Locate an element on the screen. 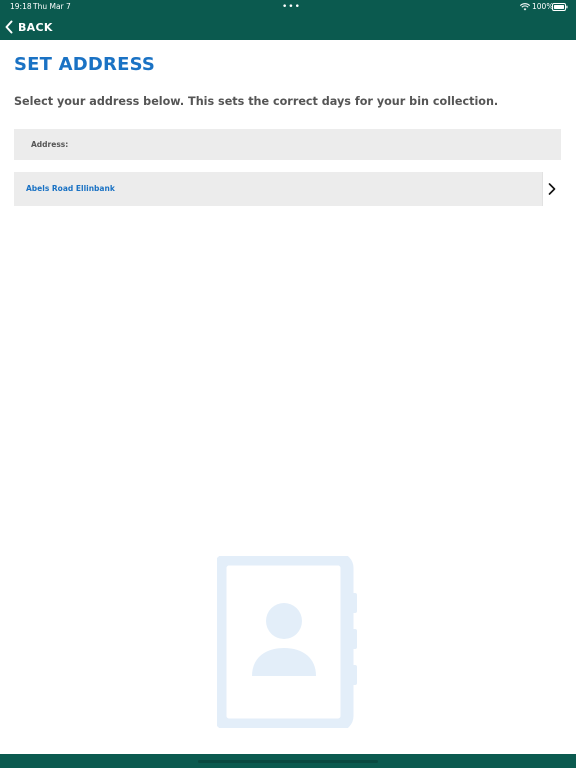 This screenshot has height=768, width=576. status-time: 19:18 is located at coordinates (21, 6).